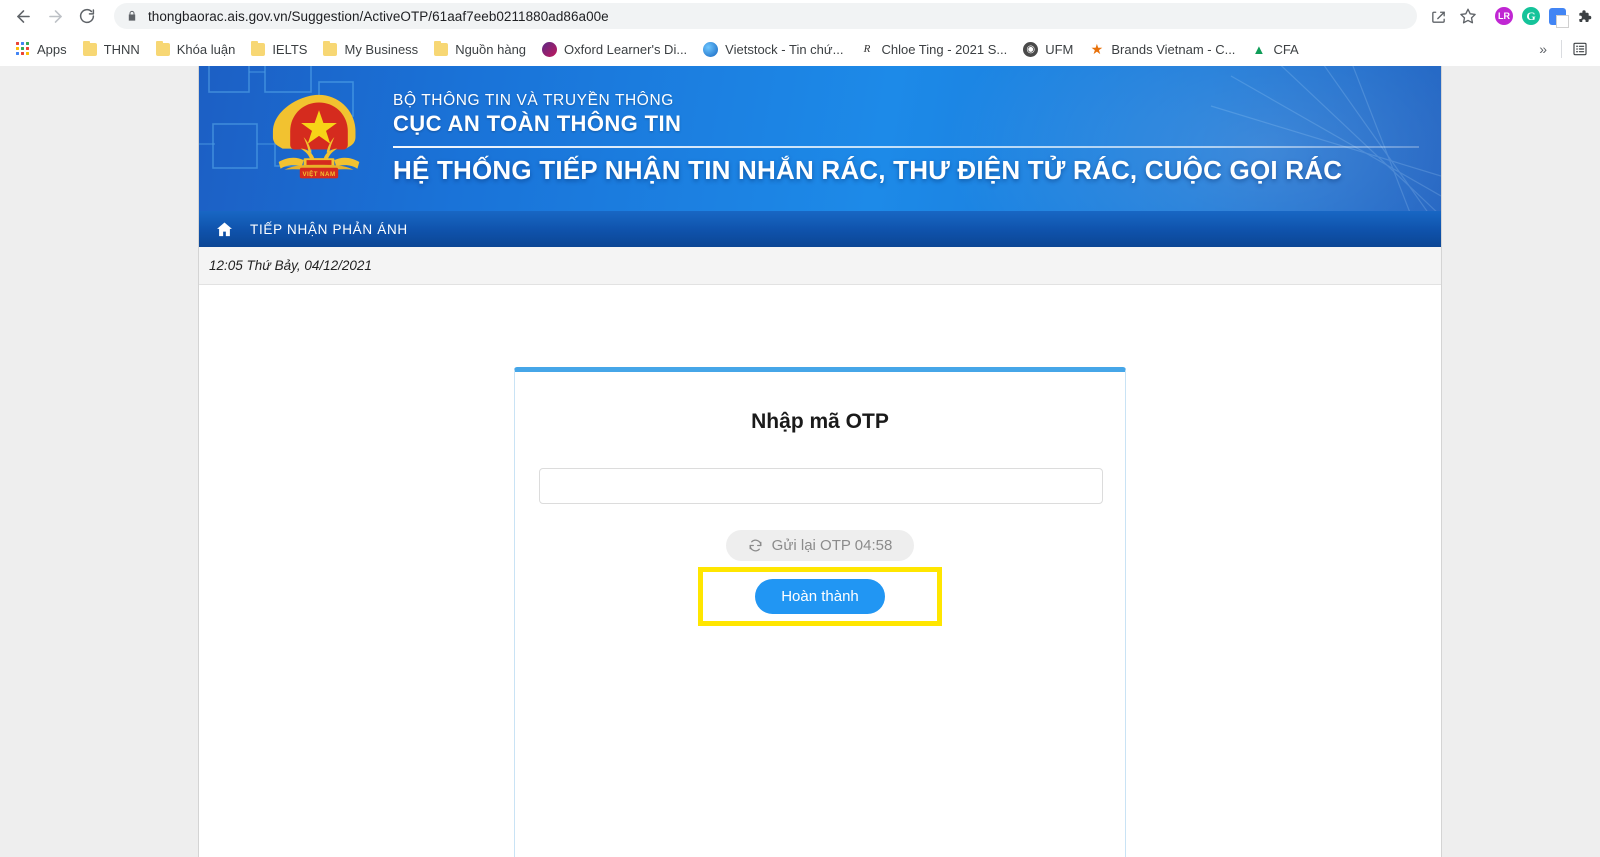 The width and height of the screenshot is (1600, 857). I want to click on reload-button, so click(87, 16).